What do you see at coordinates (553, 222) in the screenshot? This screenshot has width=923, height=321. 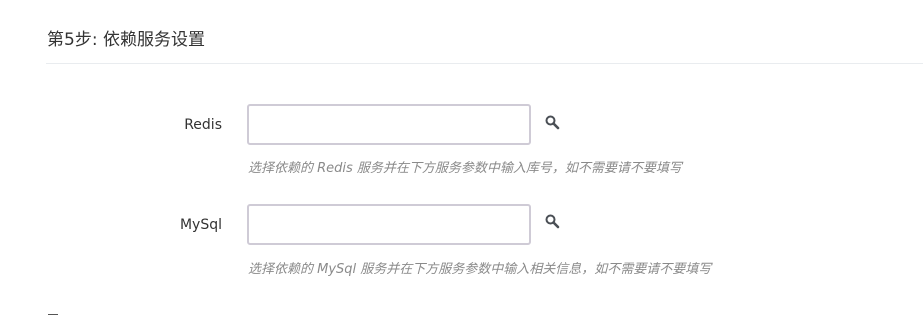 I see `mysql-search-icon` at bounding box center [553, 222].